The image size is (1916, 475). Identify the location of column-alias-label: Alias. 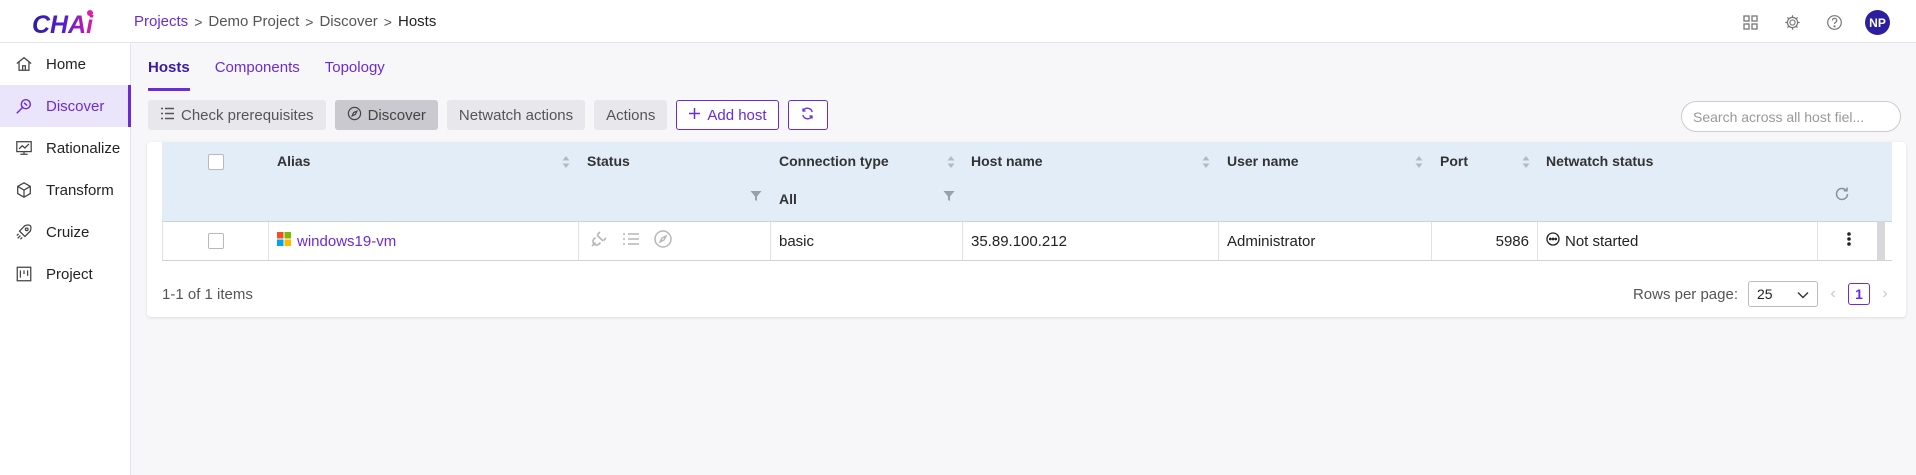
(294, 161).